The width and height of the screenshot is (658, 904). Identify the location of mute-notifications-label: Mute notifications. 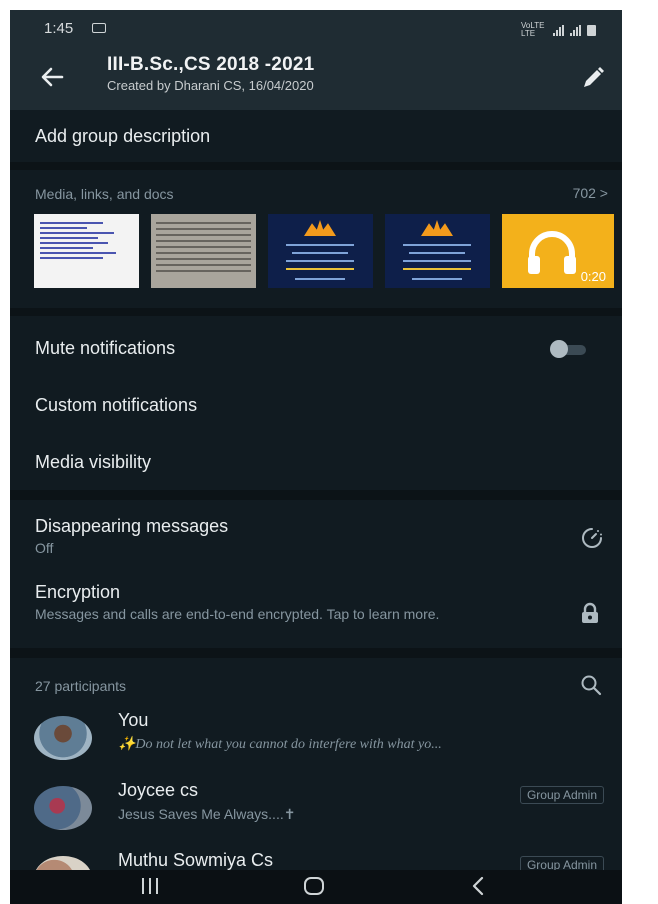
(105, 348).